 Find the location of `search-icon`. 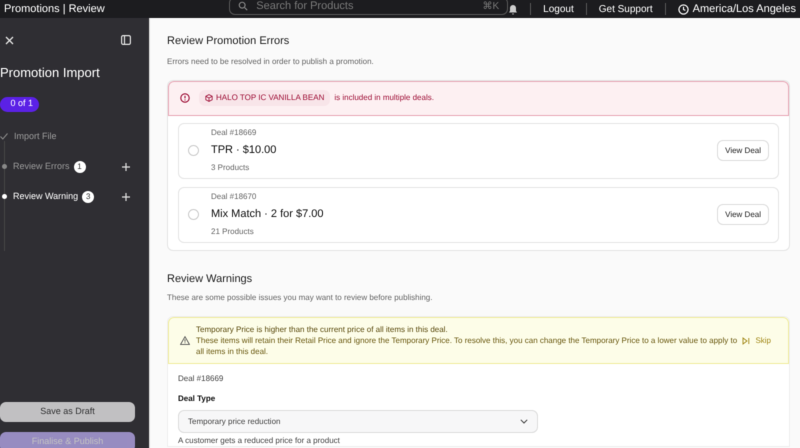

search-icon is located at coordinates (243, 6).